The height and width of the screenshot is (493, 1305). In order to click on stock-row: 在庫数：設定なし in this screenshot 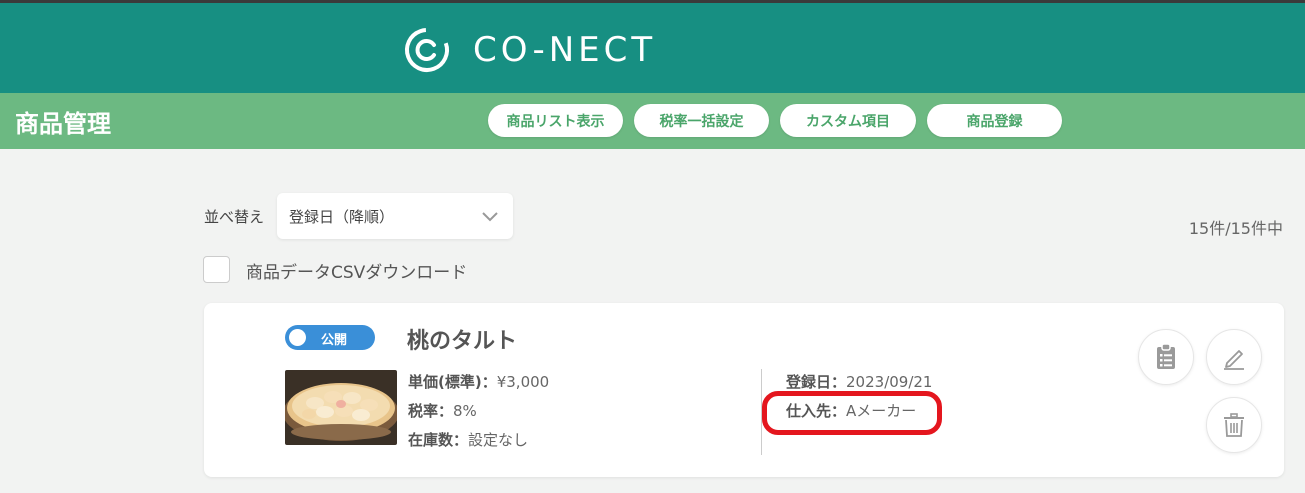, I will do `click(468, 439)`.